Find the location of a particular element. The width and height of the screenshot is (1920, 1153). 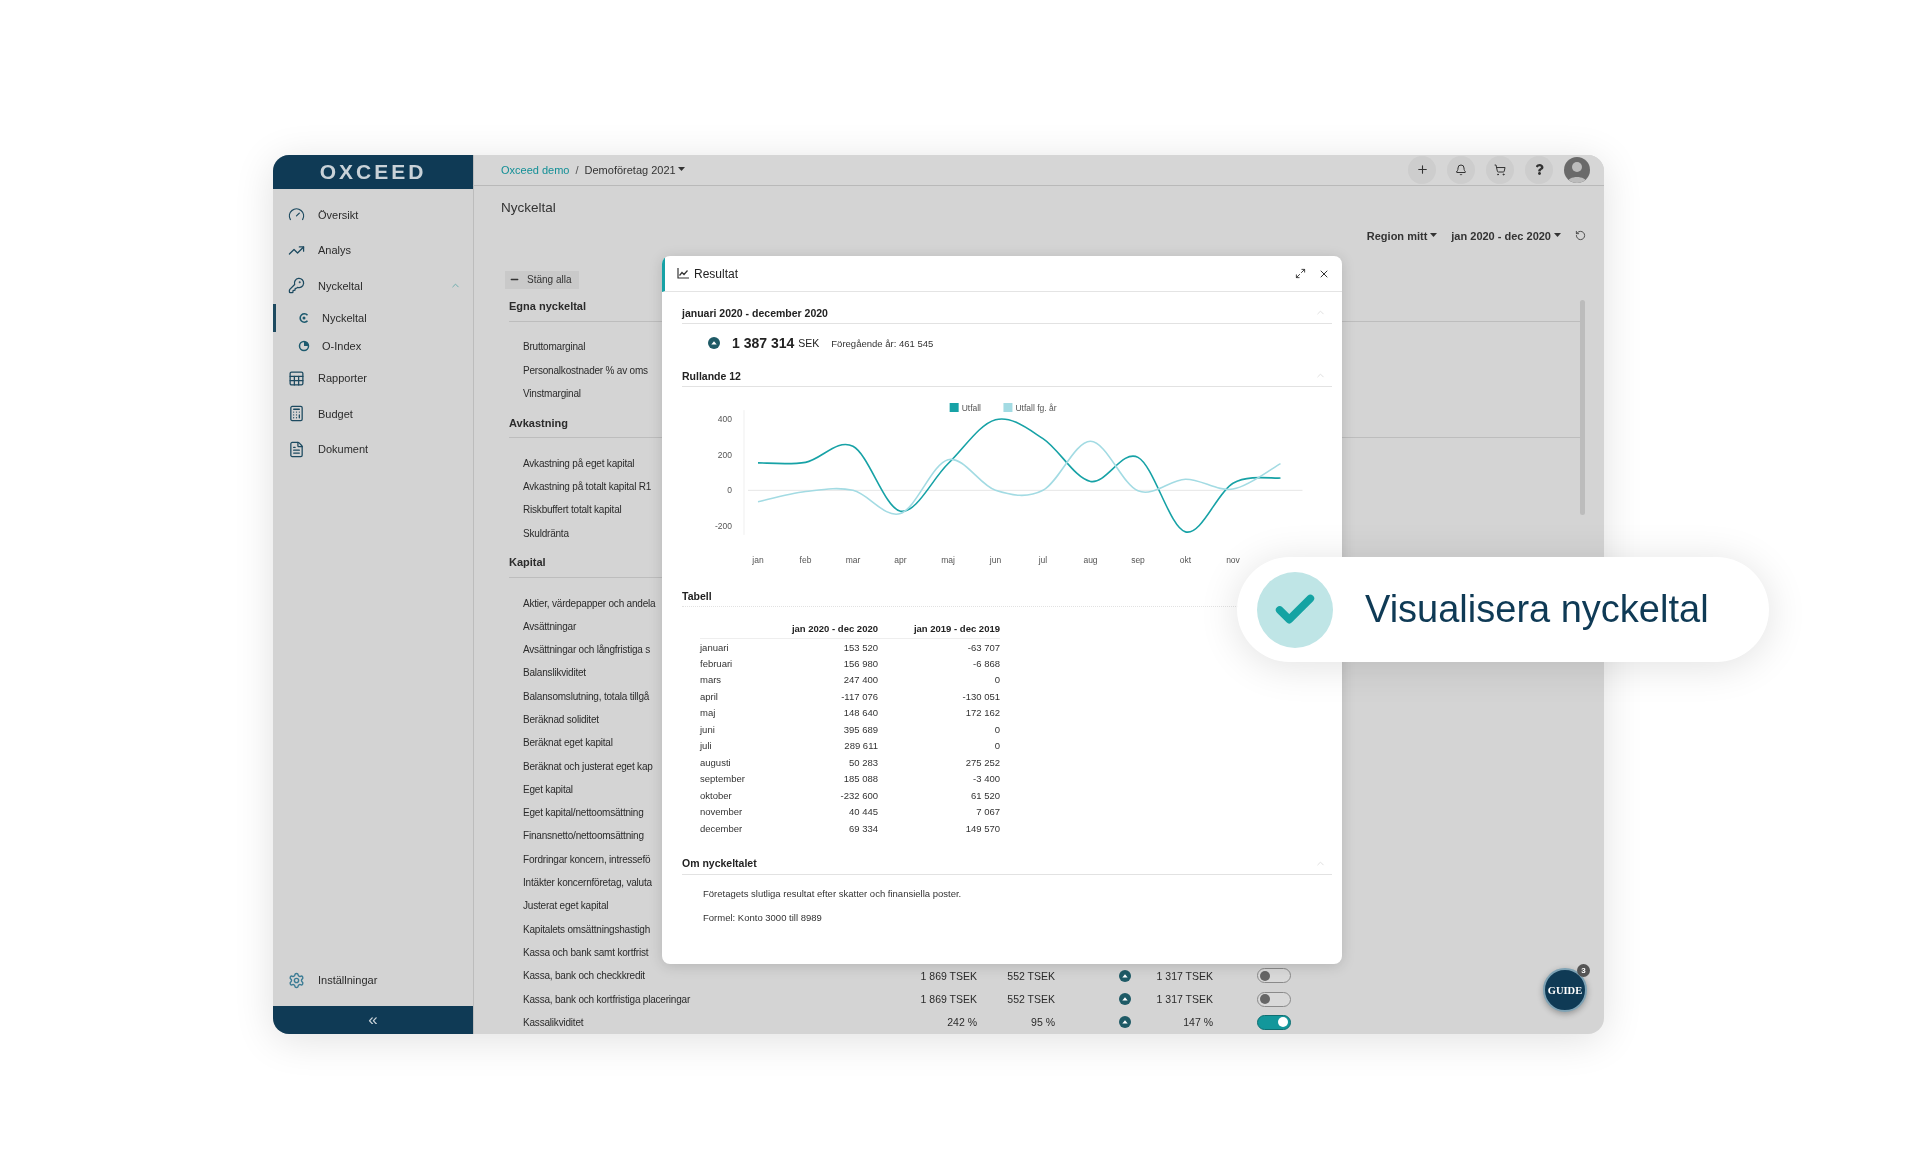

column-header: jan 2020 - dec 2020 is located at coordinates (834, 628).